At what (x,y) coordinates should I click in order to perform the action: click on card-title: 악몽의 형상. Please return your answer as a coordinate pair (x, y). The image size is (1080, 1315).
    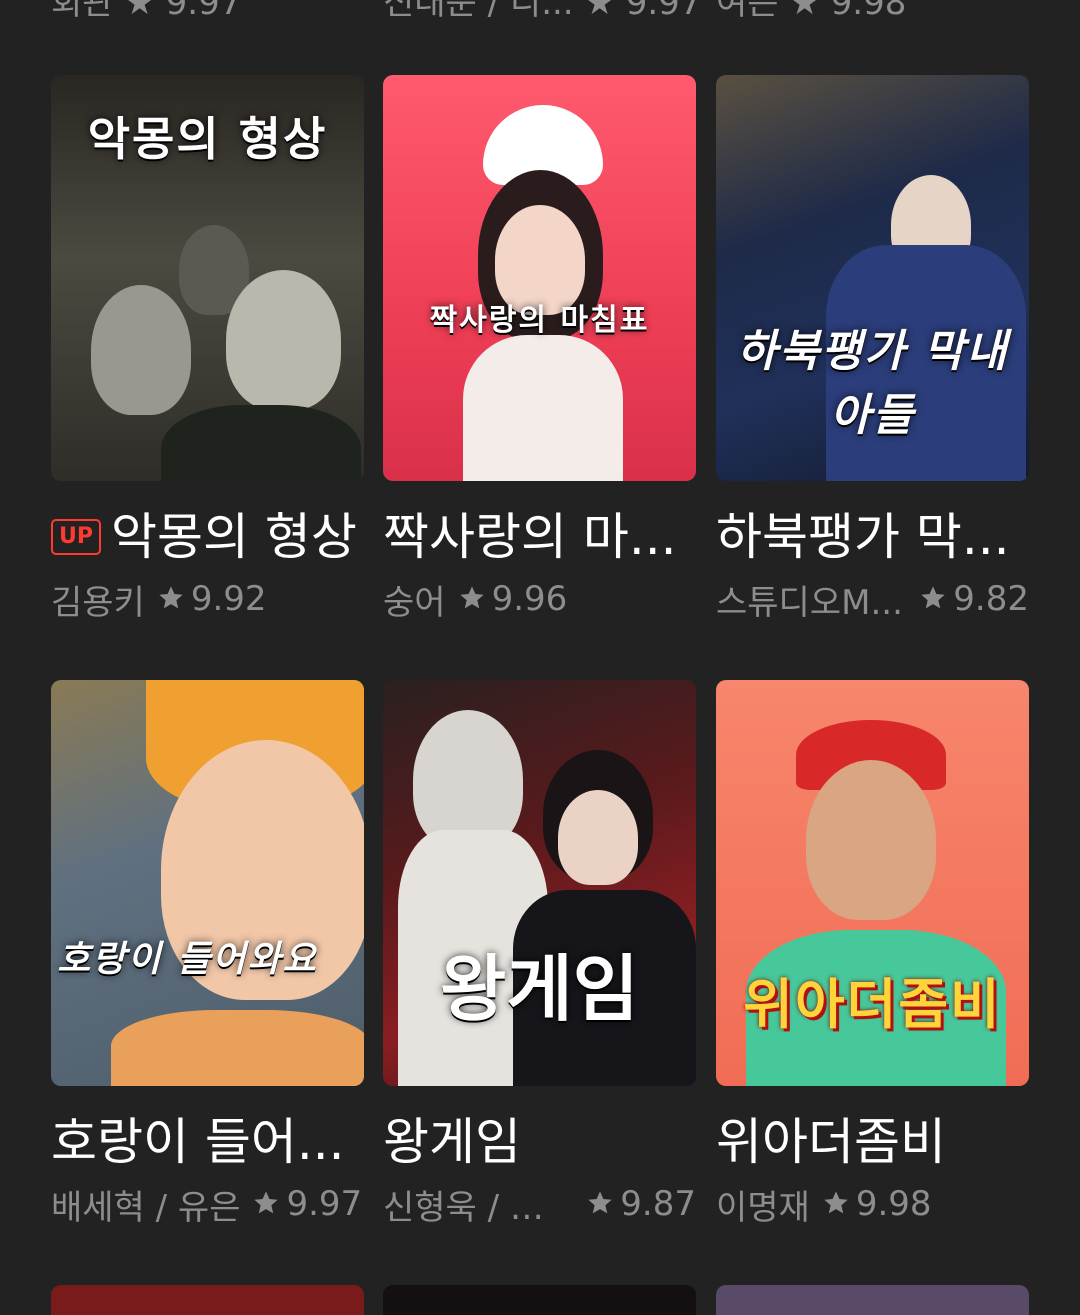
    Looking at the image, I should click on (237, 537).